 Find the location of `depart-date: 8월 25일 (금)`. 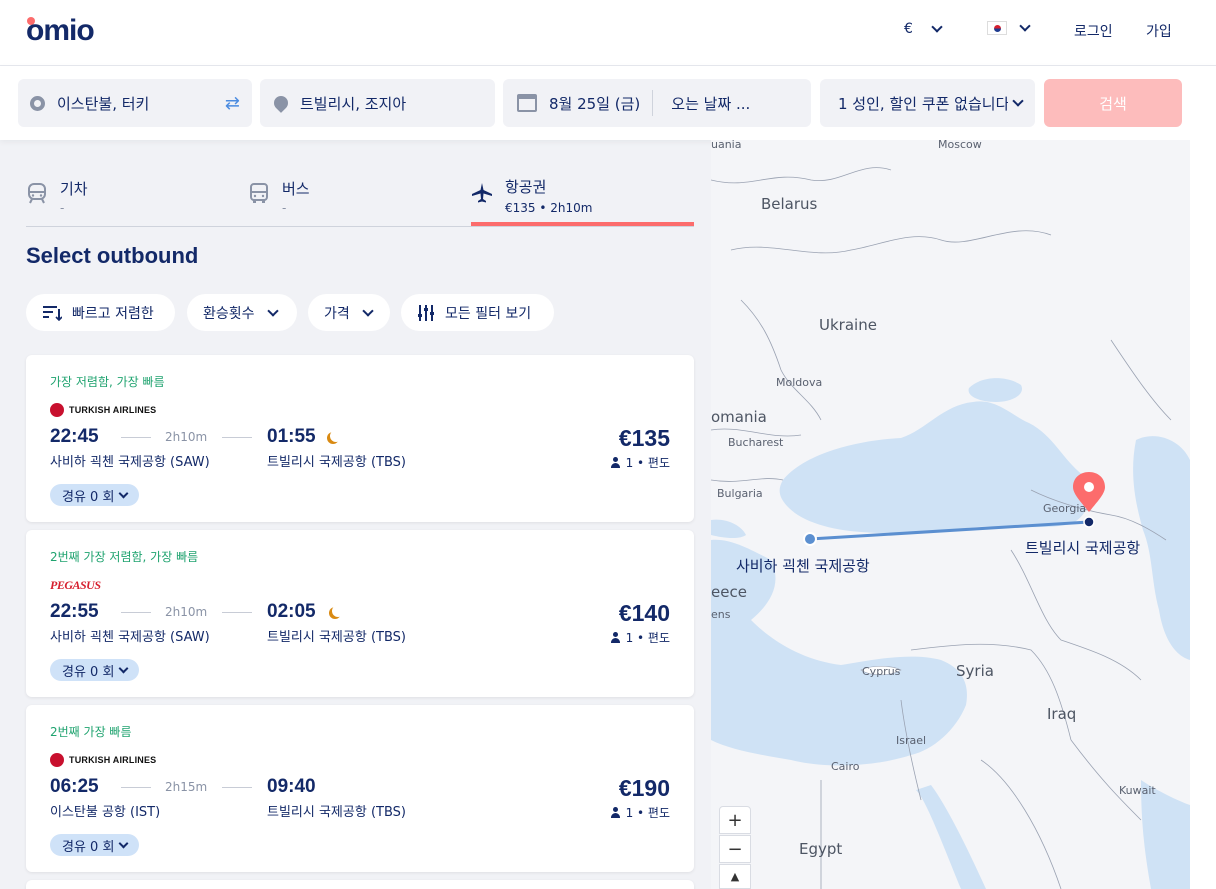

depart-date: 8월 25일 (금) is located at coordinates (594, 103).